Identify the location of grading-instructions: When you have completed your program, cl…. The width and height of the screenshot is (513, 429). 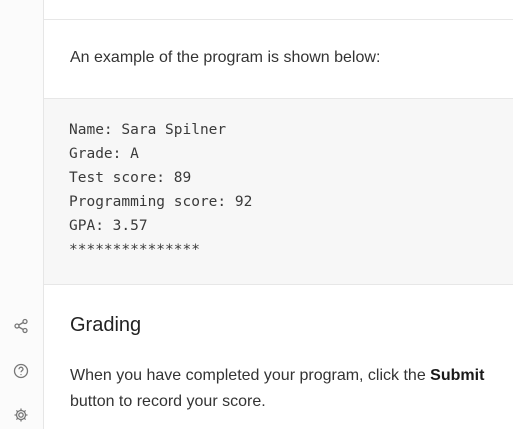
(280, 389).